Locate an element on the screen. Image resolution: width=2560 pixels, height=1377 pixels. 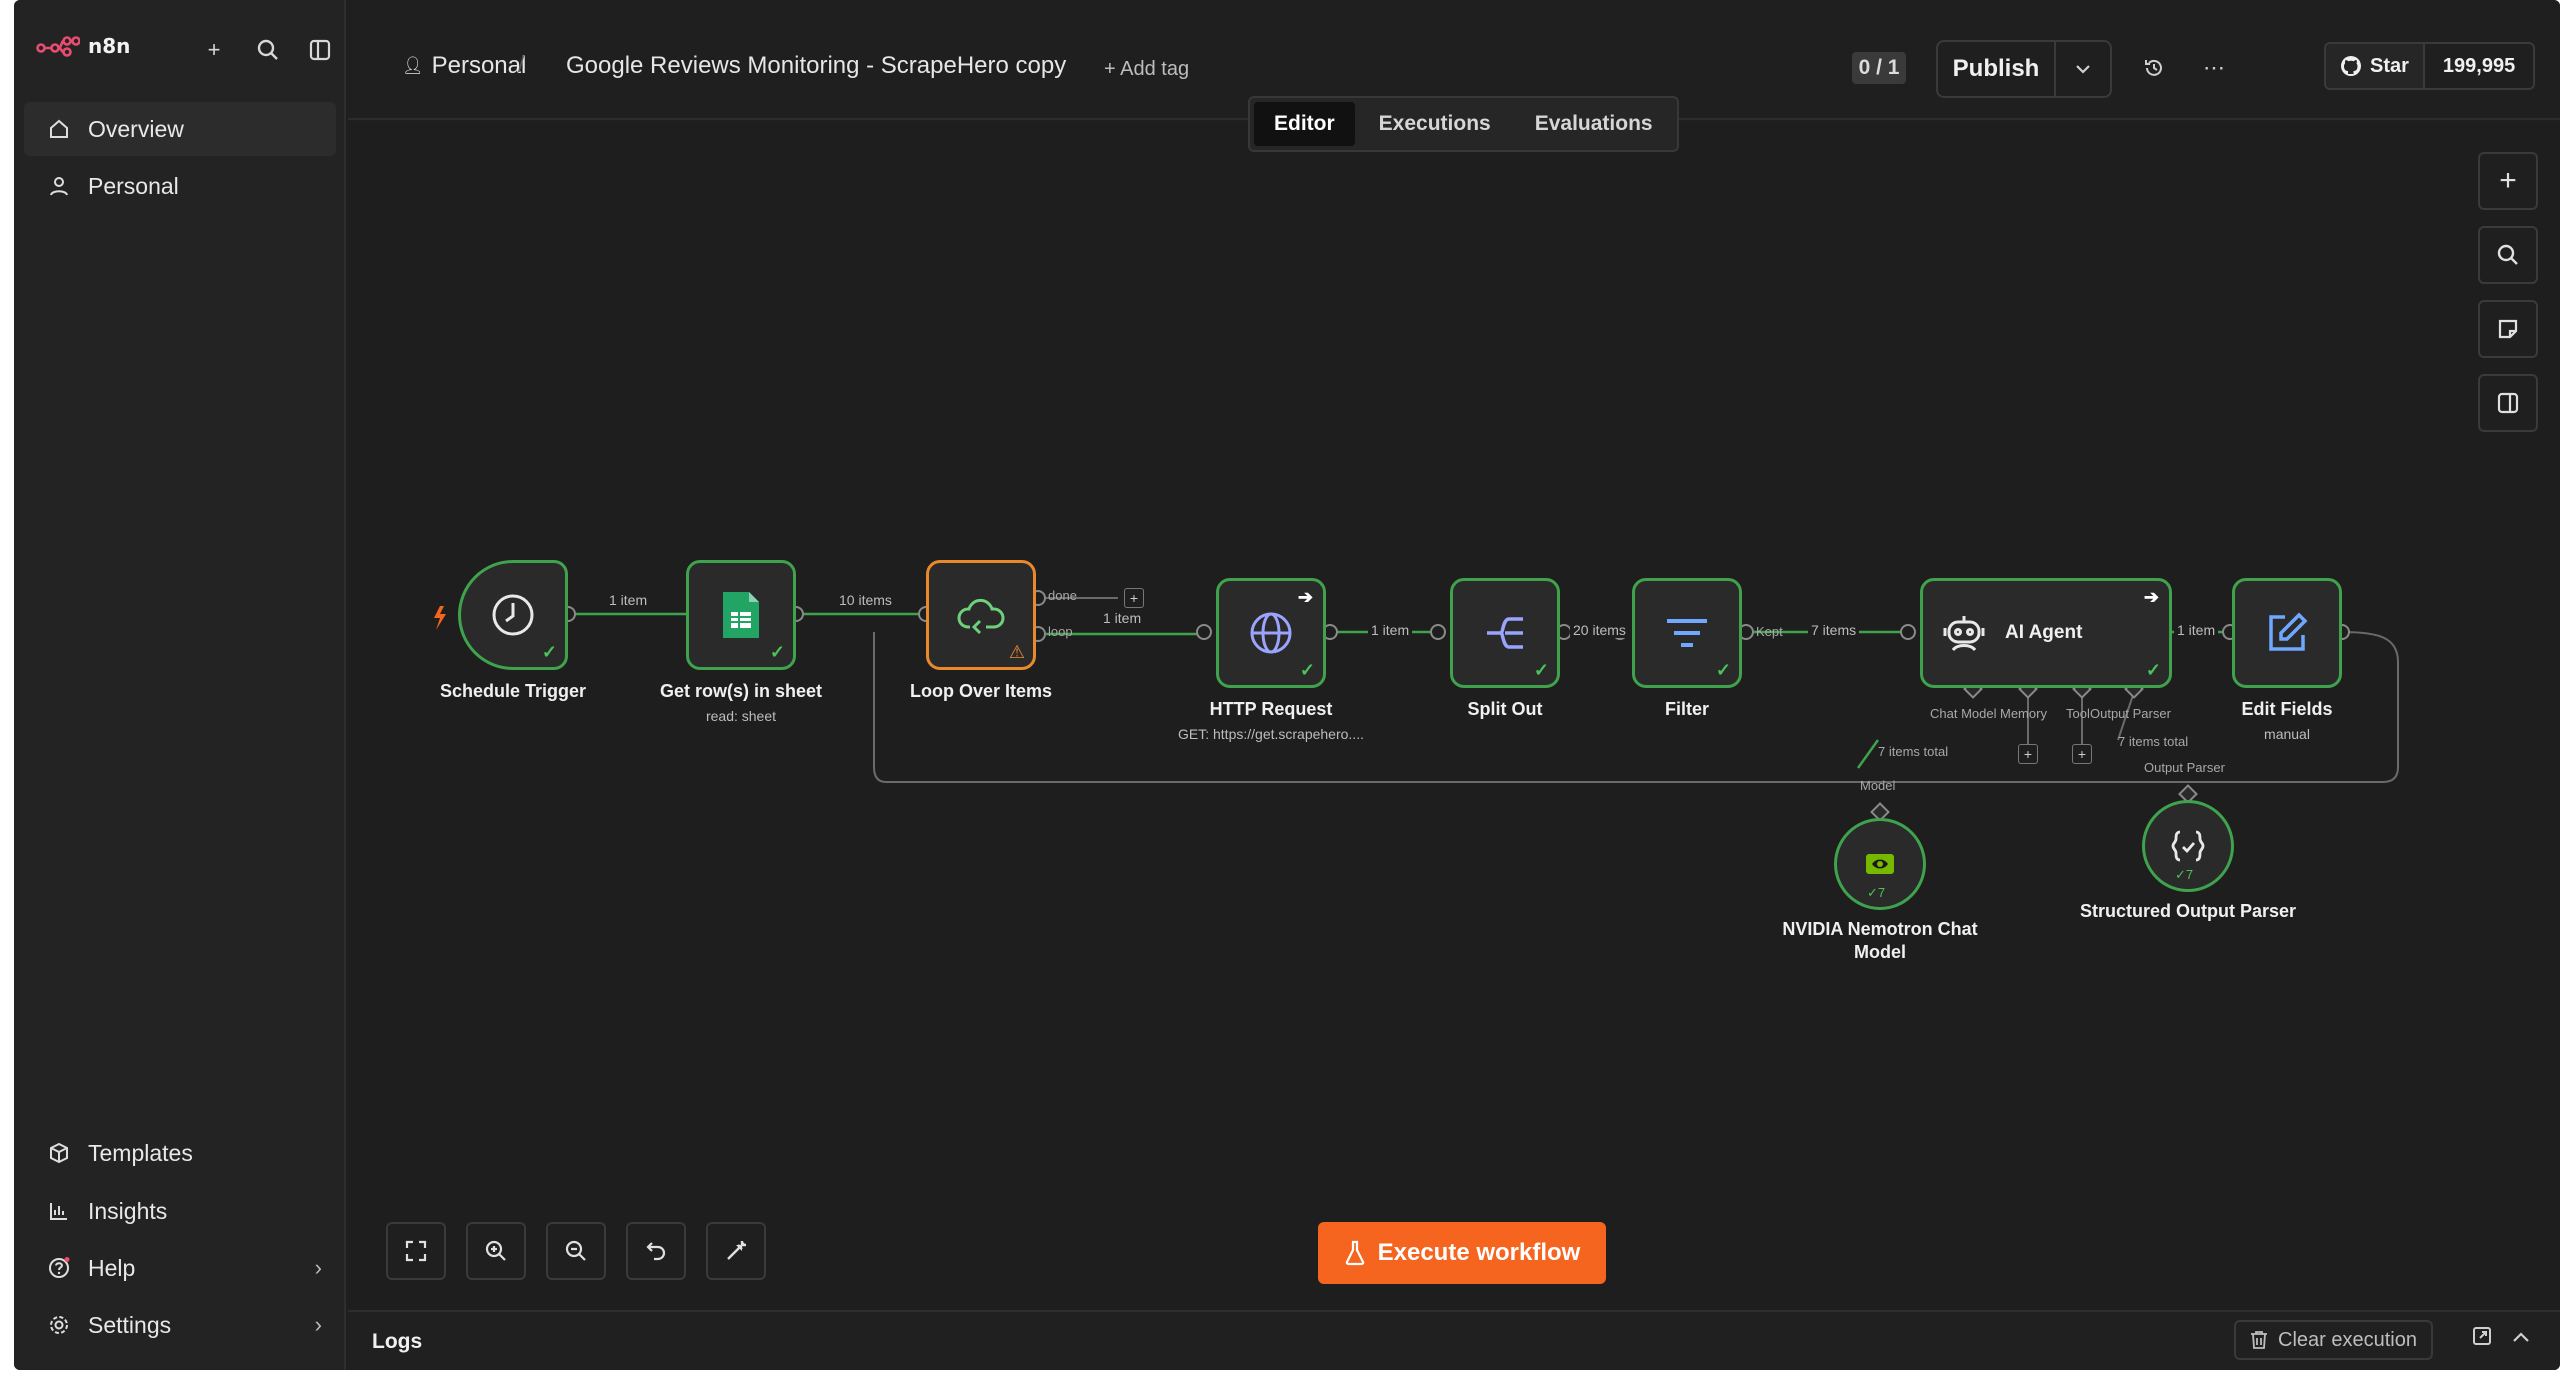
toggle-panel-button is located at coordinates (2508, 403).